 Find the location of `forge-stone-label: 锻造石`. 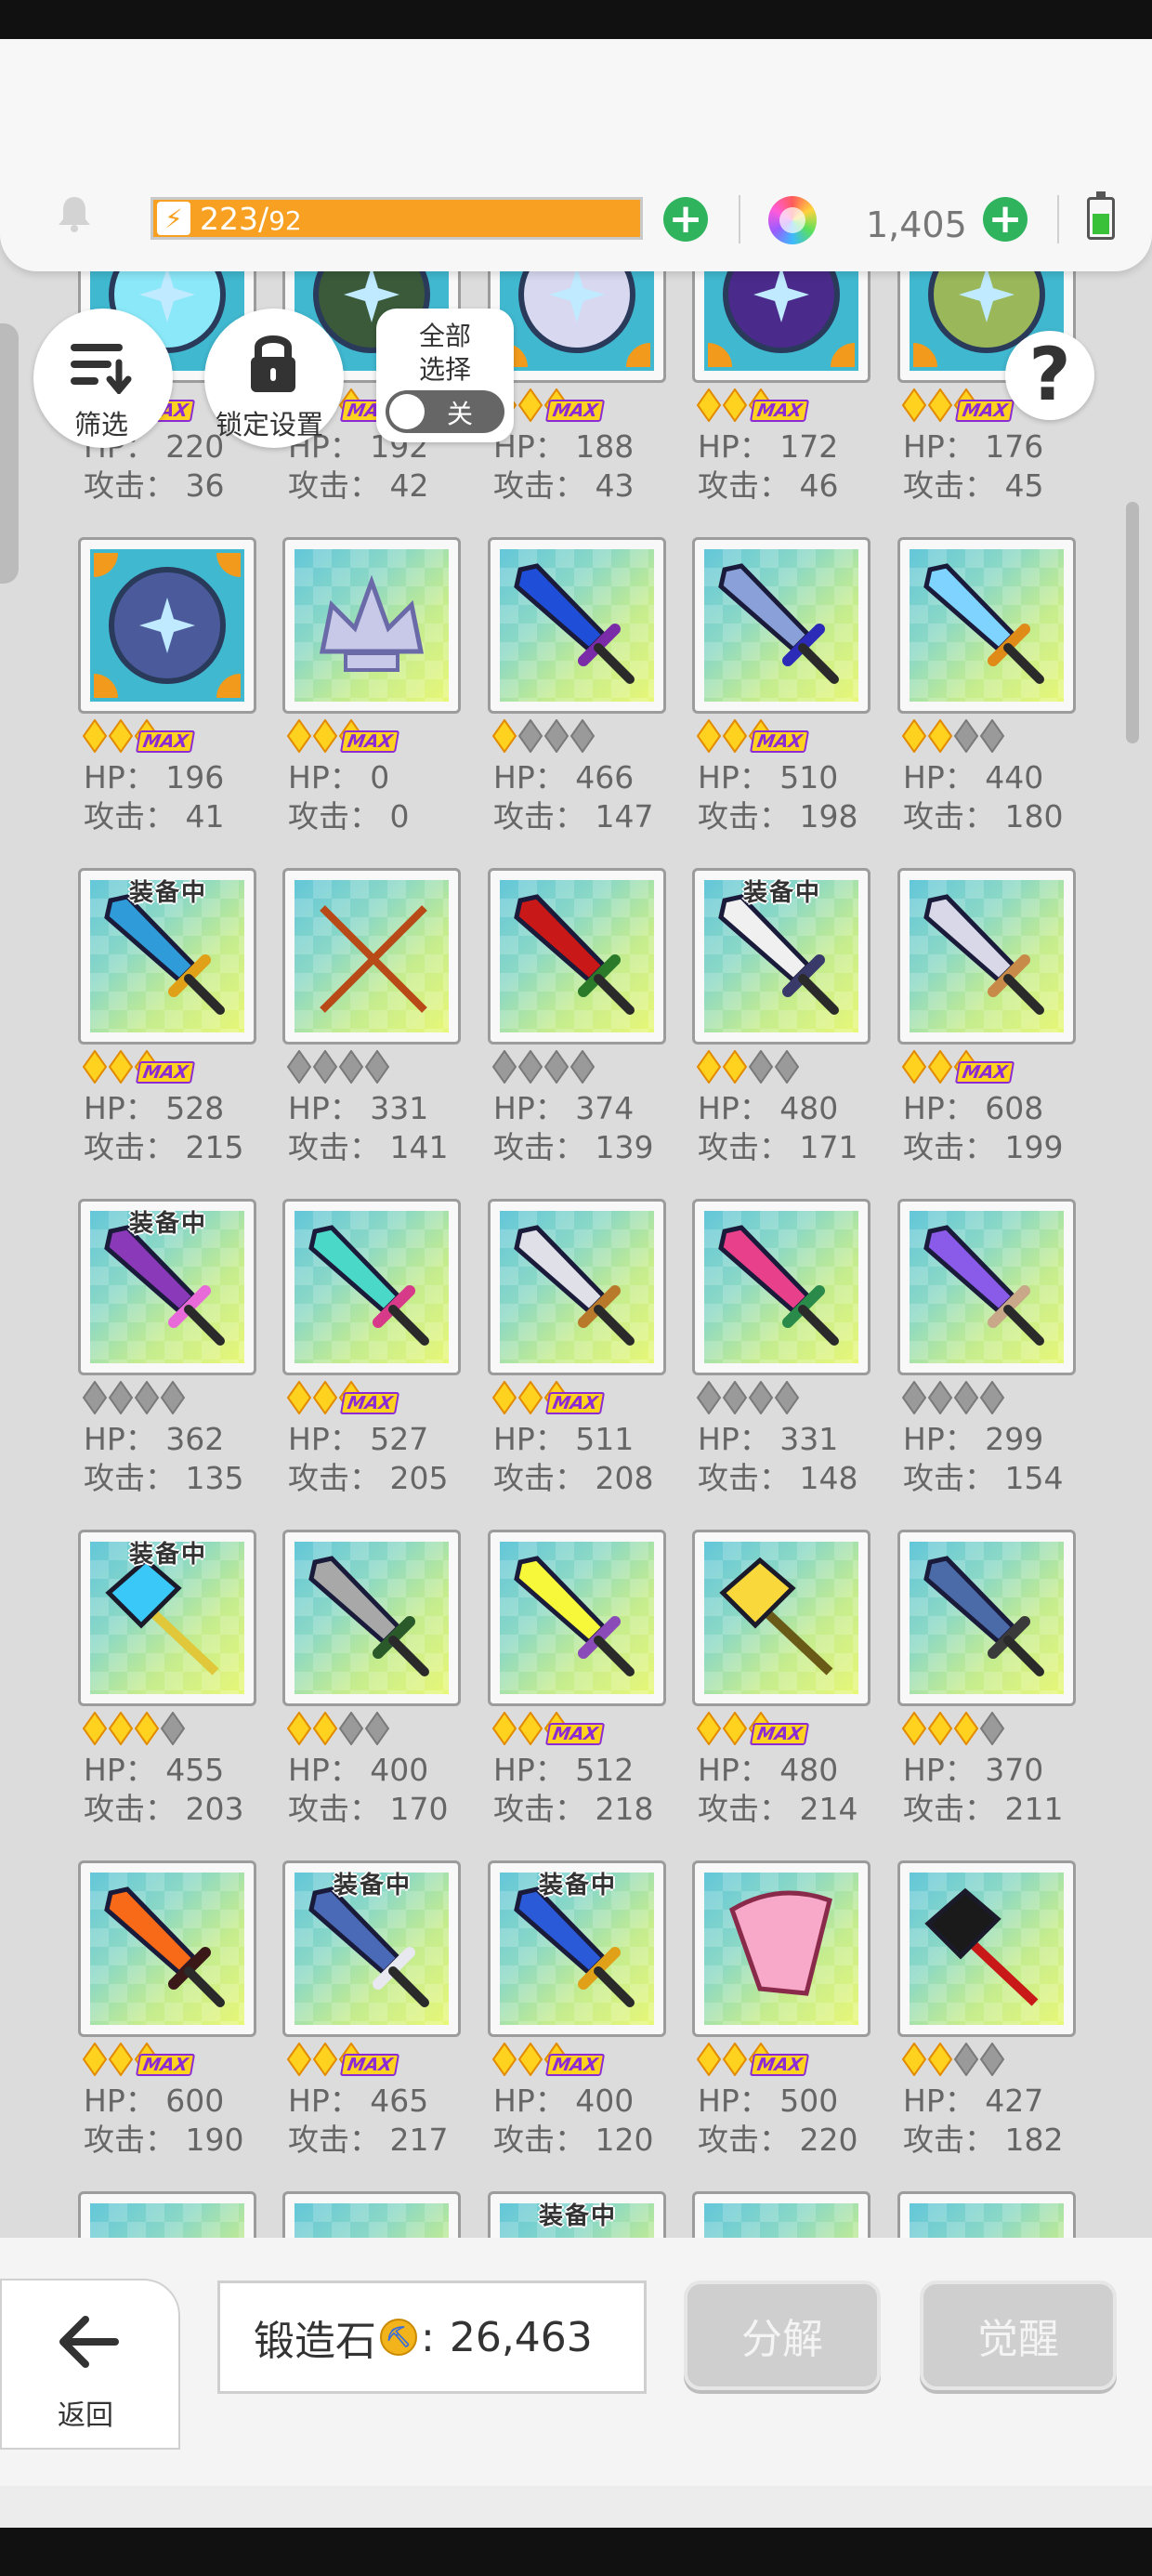

forge-stone-label: 锻造石 is located at coordinates (315, 2341).